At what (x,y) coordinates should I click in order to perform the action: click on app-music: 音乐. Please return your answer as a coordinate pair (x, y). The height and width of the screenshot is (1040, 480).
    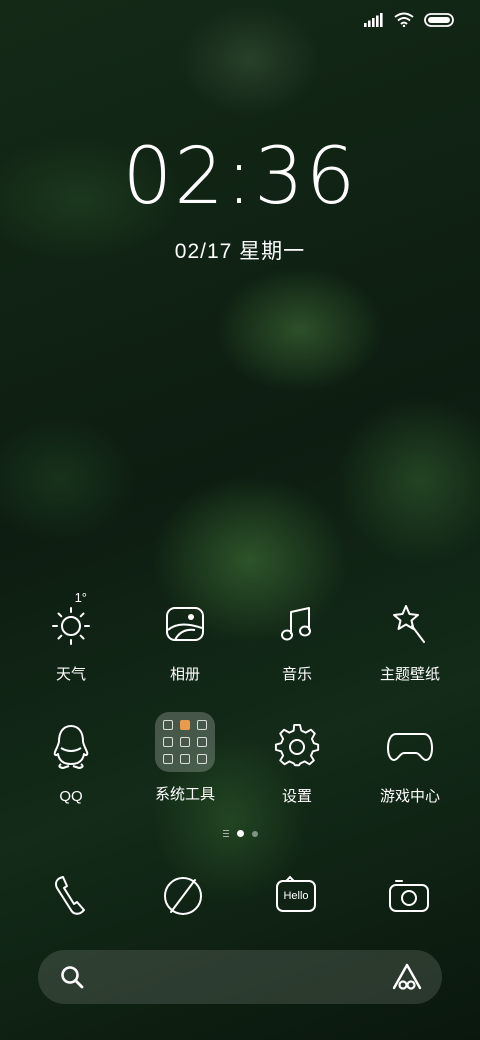
    Looking at the image, I should click on (297, 640).